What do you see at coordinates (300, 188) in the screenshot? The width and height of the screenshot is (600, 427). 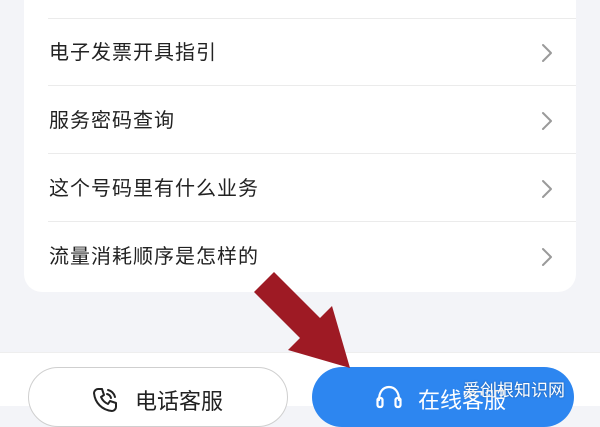 I see `list-item-number-services: 这个号码里有什么业务` at bounding box center [300, 188].